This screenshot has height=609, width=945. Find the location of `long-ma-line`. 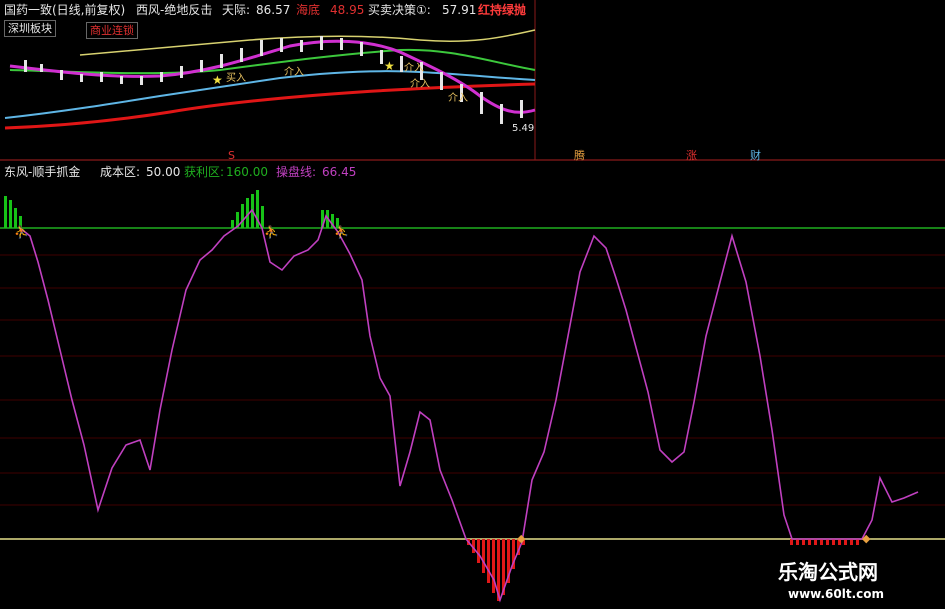

long-ma-line is located at coordinates (270, 106).